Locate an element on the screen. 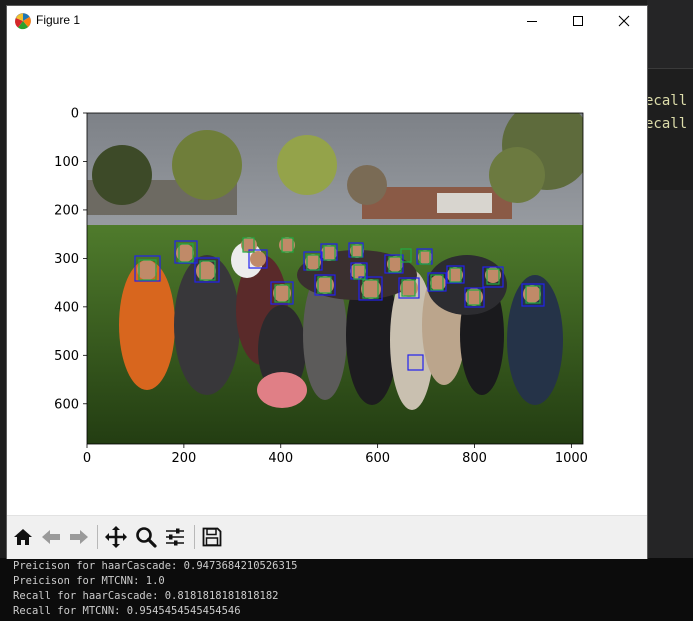 This screenshot has height=621, width=693. configure-subplots-button is located at coordinates (175, 537).